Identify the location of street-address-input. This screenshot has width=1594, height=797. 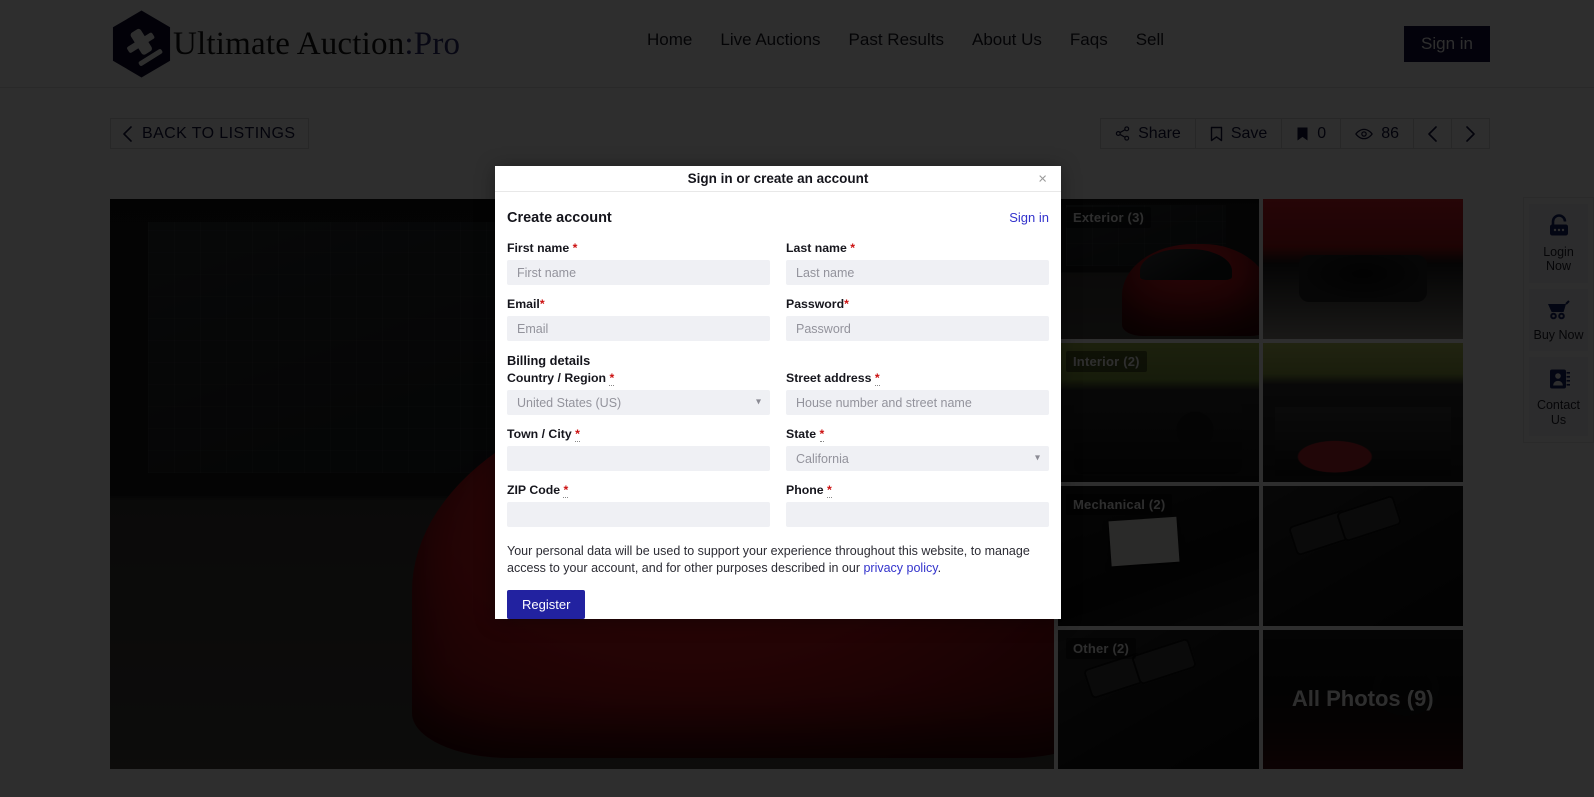
(917, 402).